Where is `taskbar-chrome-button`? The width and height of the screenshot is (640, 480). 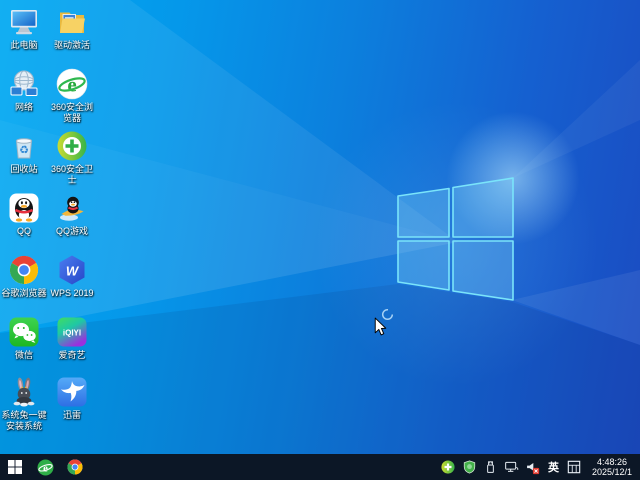
taskbar-chrome-button is located at coordinates (75, 467).